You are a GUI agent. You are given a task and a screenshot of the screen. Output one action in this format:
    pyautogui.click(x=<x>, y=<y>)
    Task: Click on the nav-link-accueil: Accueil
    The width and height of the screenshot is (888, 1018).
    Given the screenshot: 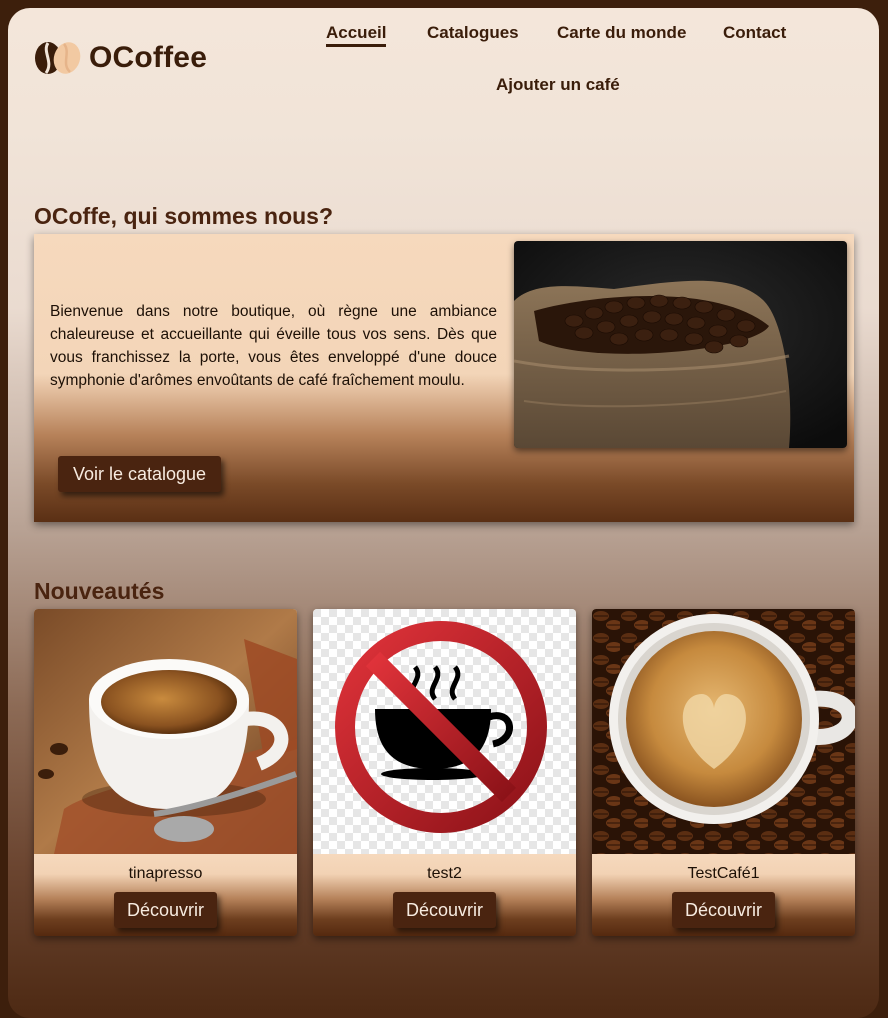 What is the action you would take?
    pyautogui.click(x=356, y=35)
    